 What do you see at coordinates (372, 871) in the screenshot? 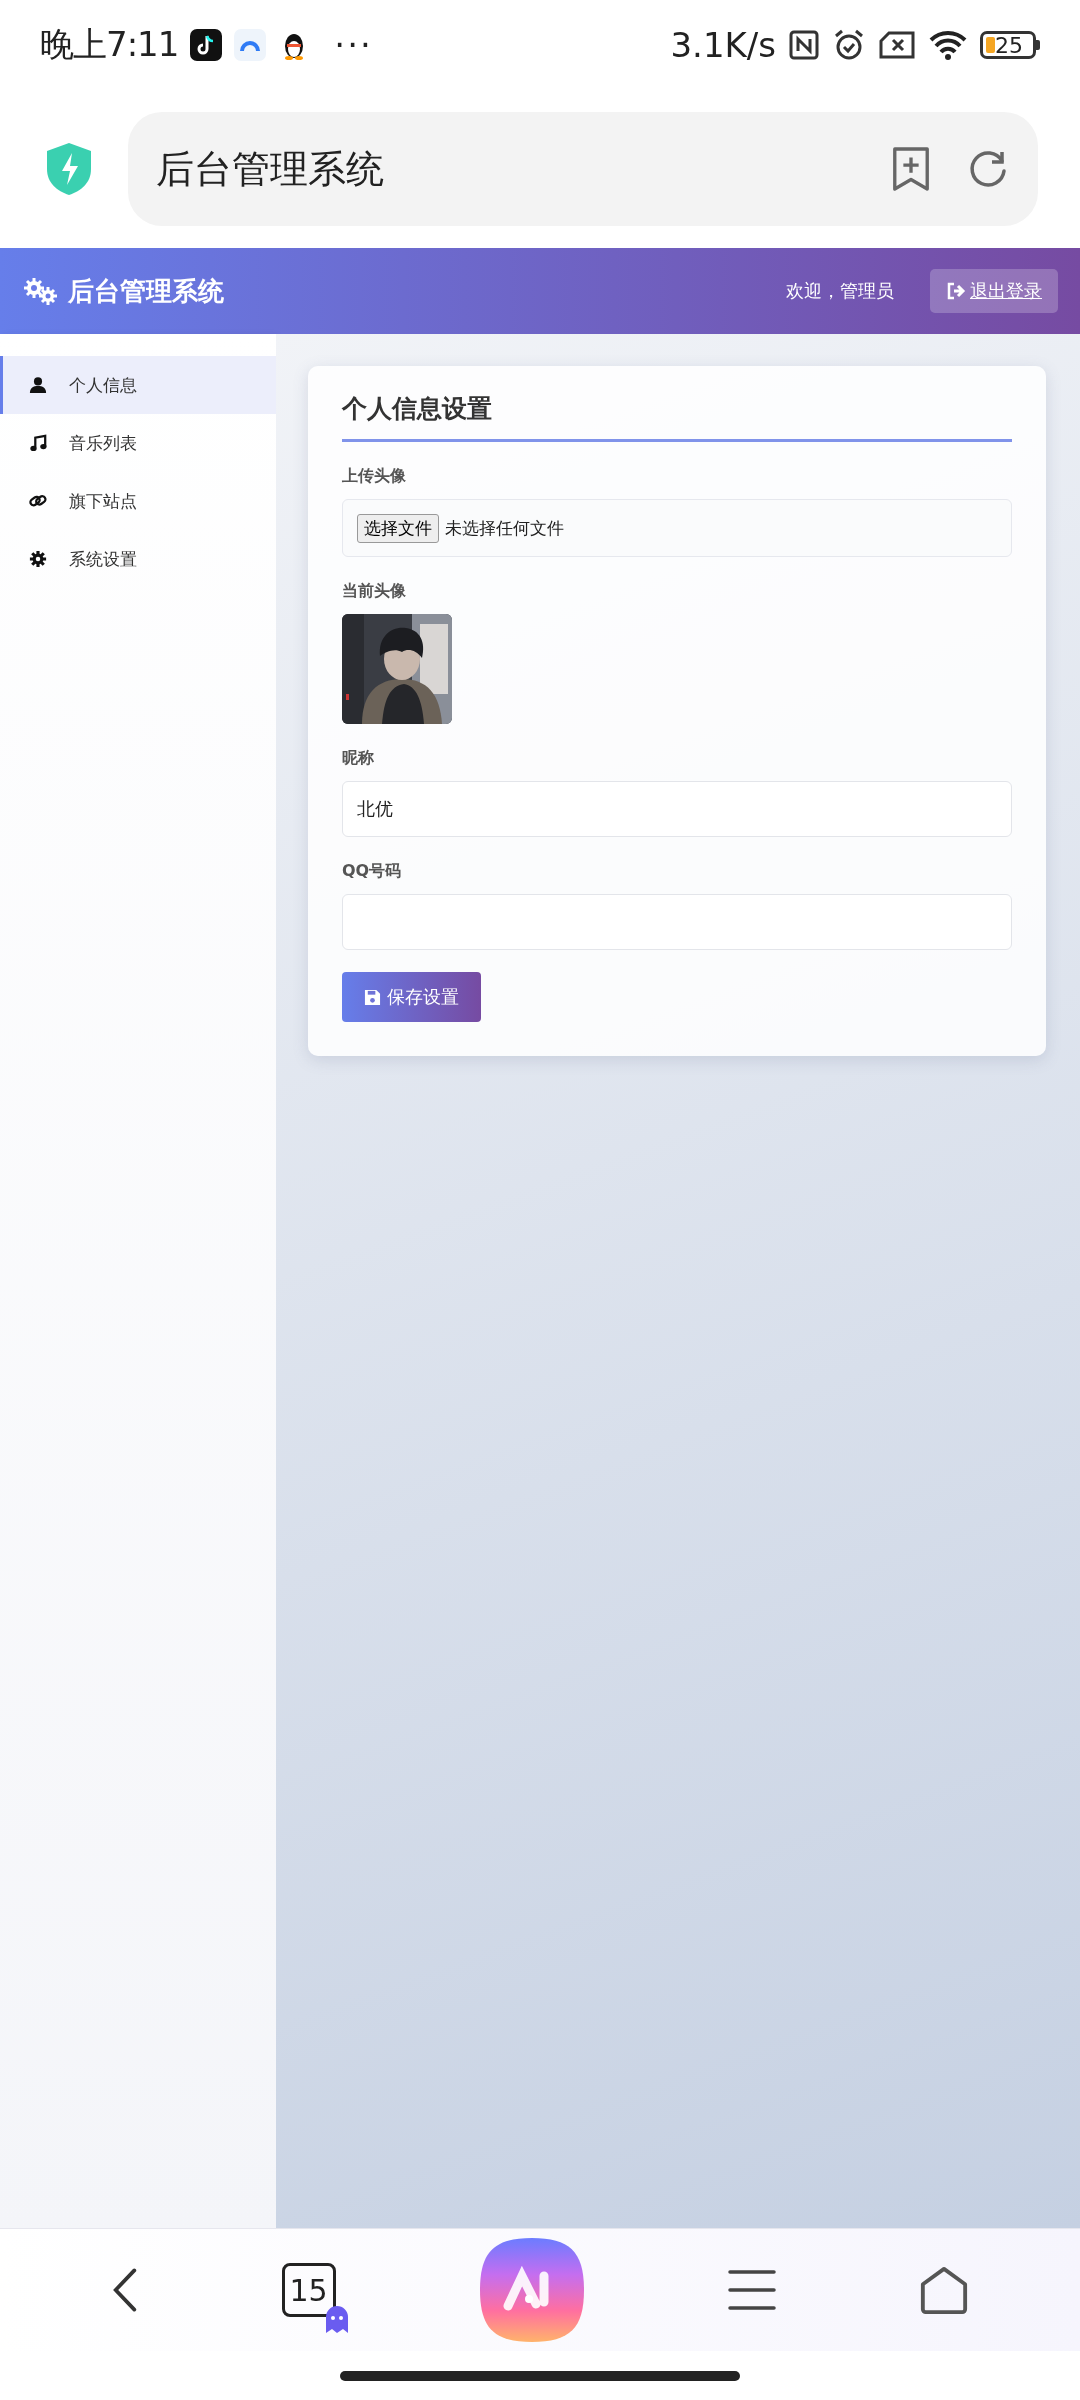
I see `field-label: QQ号码` at bounding box center [372, 871].